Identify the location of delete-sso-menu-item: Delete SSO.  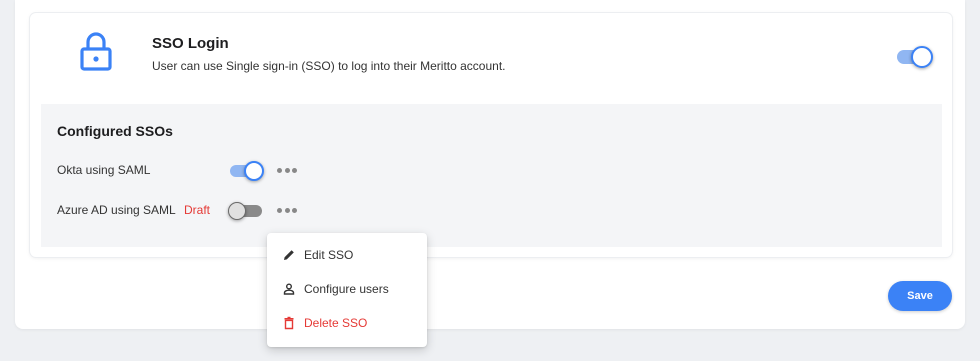
(347, 323).